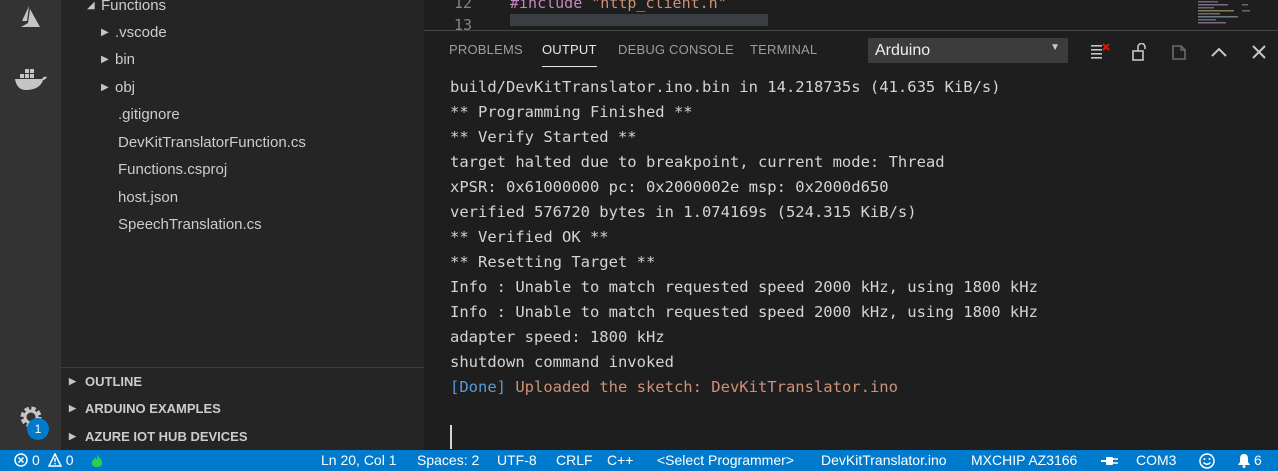 The image size is (1278, 471). What do you see at coordinates (1156, 460) in the screenshot?
I see `serial-port: COM3` at bounding box center [1156, 460].